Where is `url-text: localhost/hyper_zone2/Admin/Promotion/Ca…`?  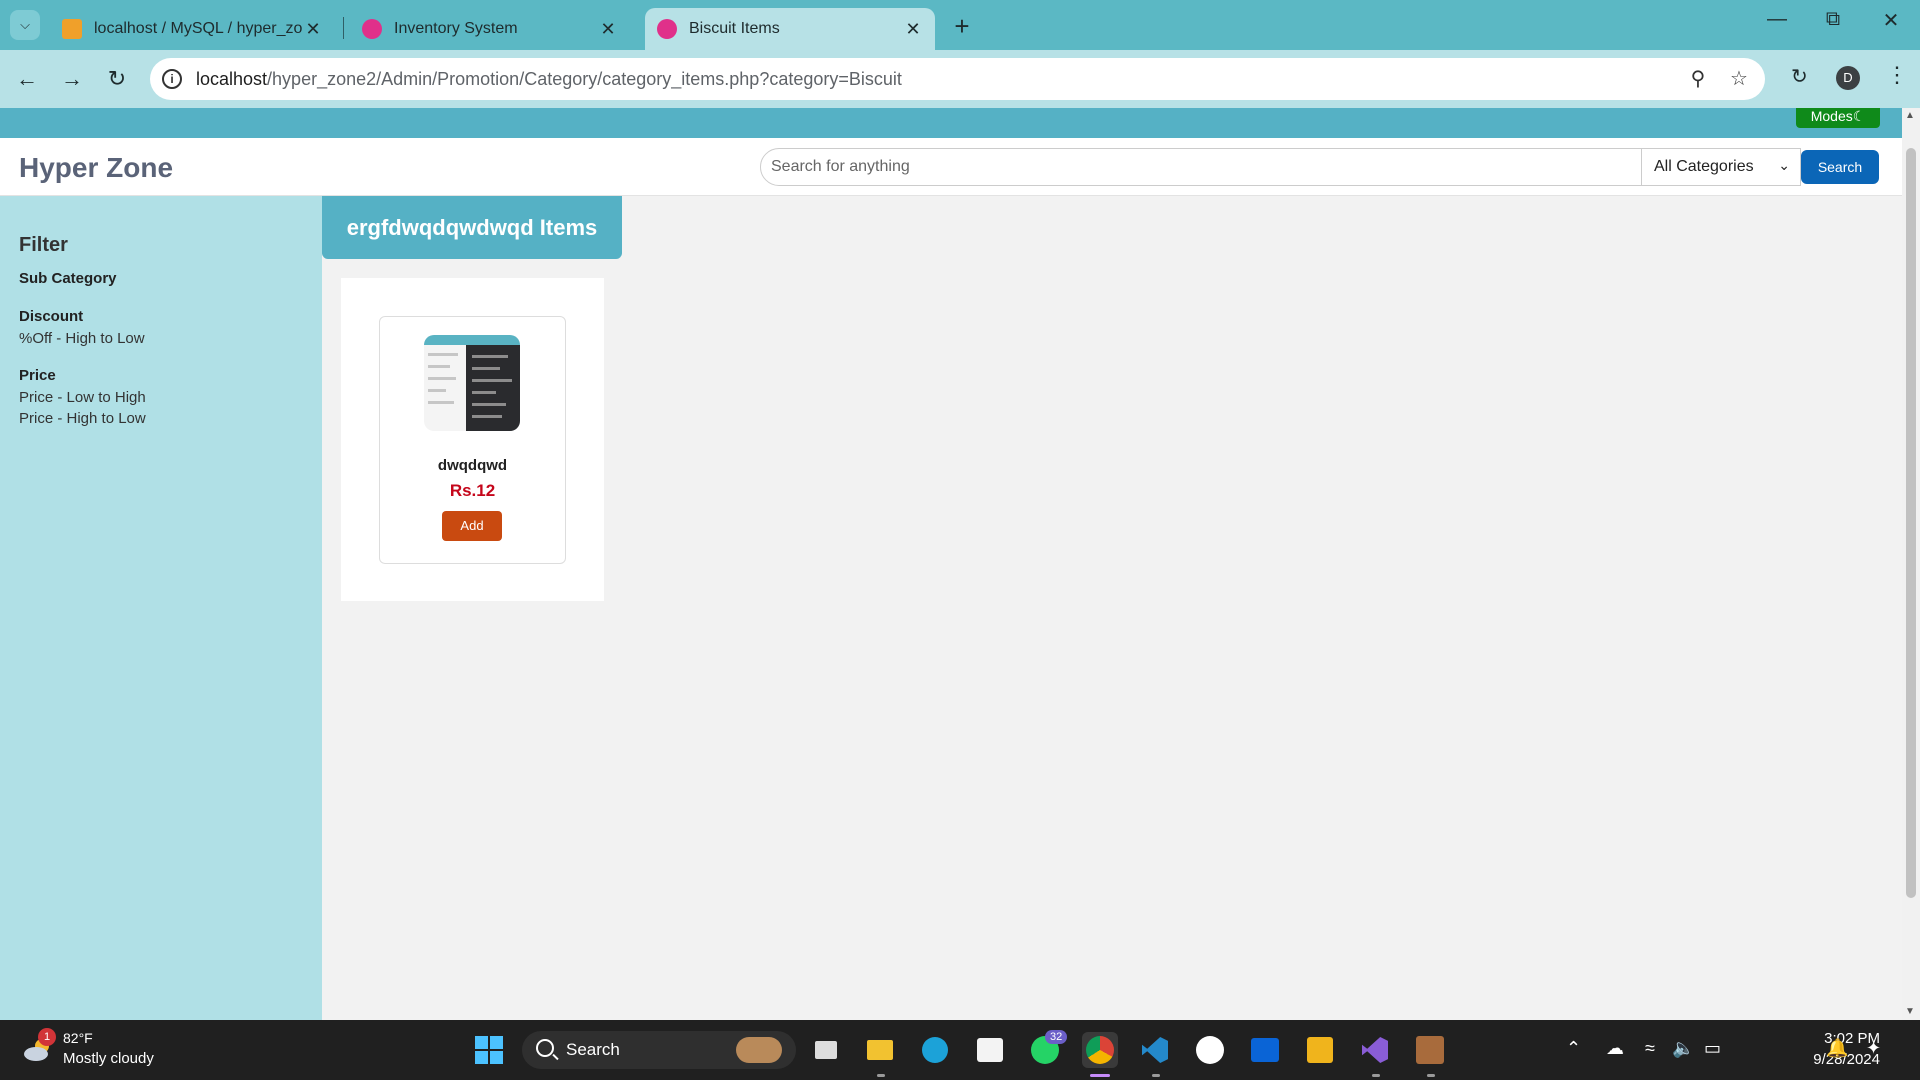
url-text: localhost/hyper_zone2/Admin/Promotion/Ca… is located at coordinates (549, 79).